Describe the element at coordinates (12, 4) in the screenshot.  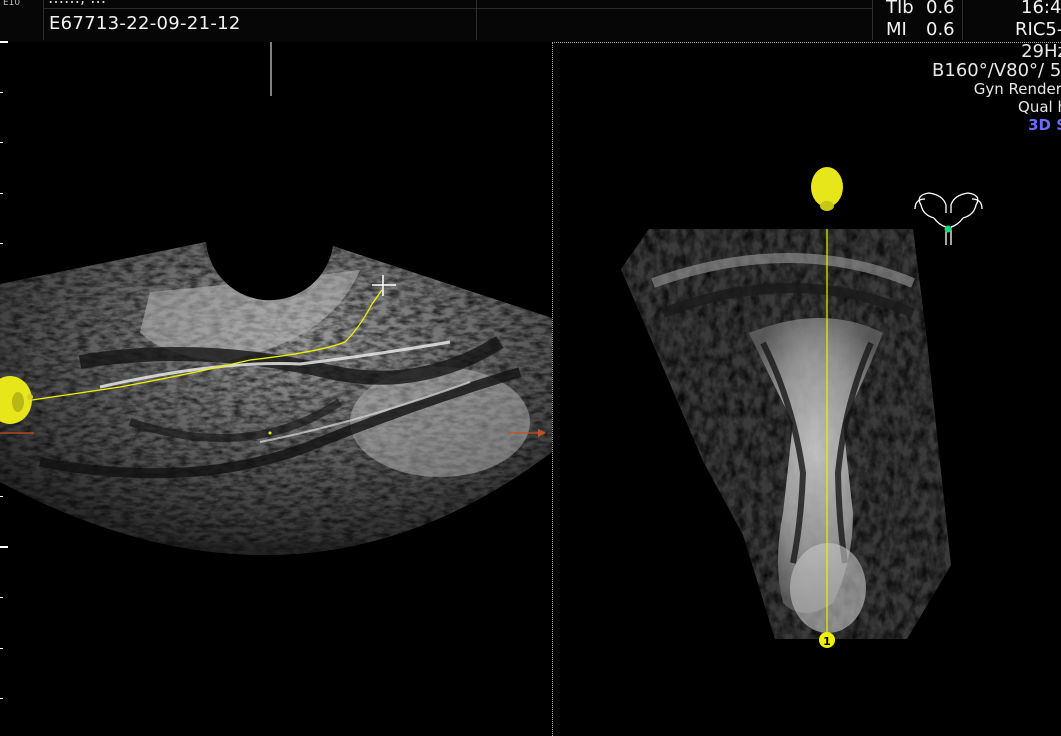
I see `corner-label: E10` at that location.